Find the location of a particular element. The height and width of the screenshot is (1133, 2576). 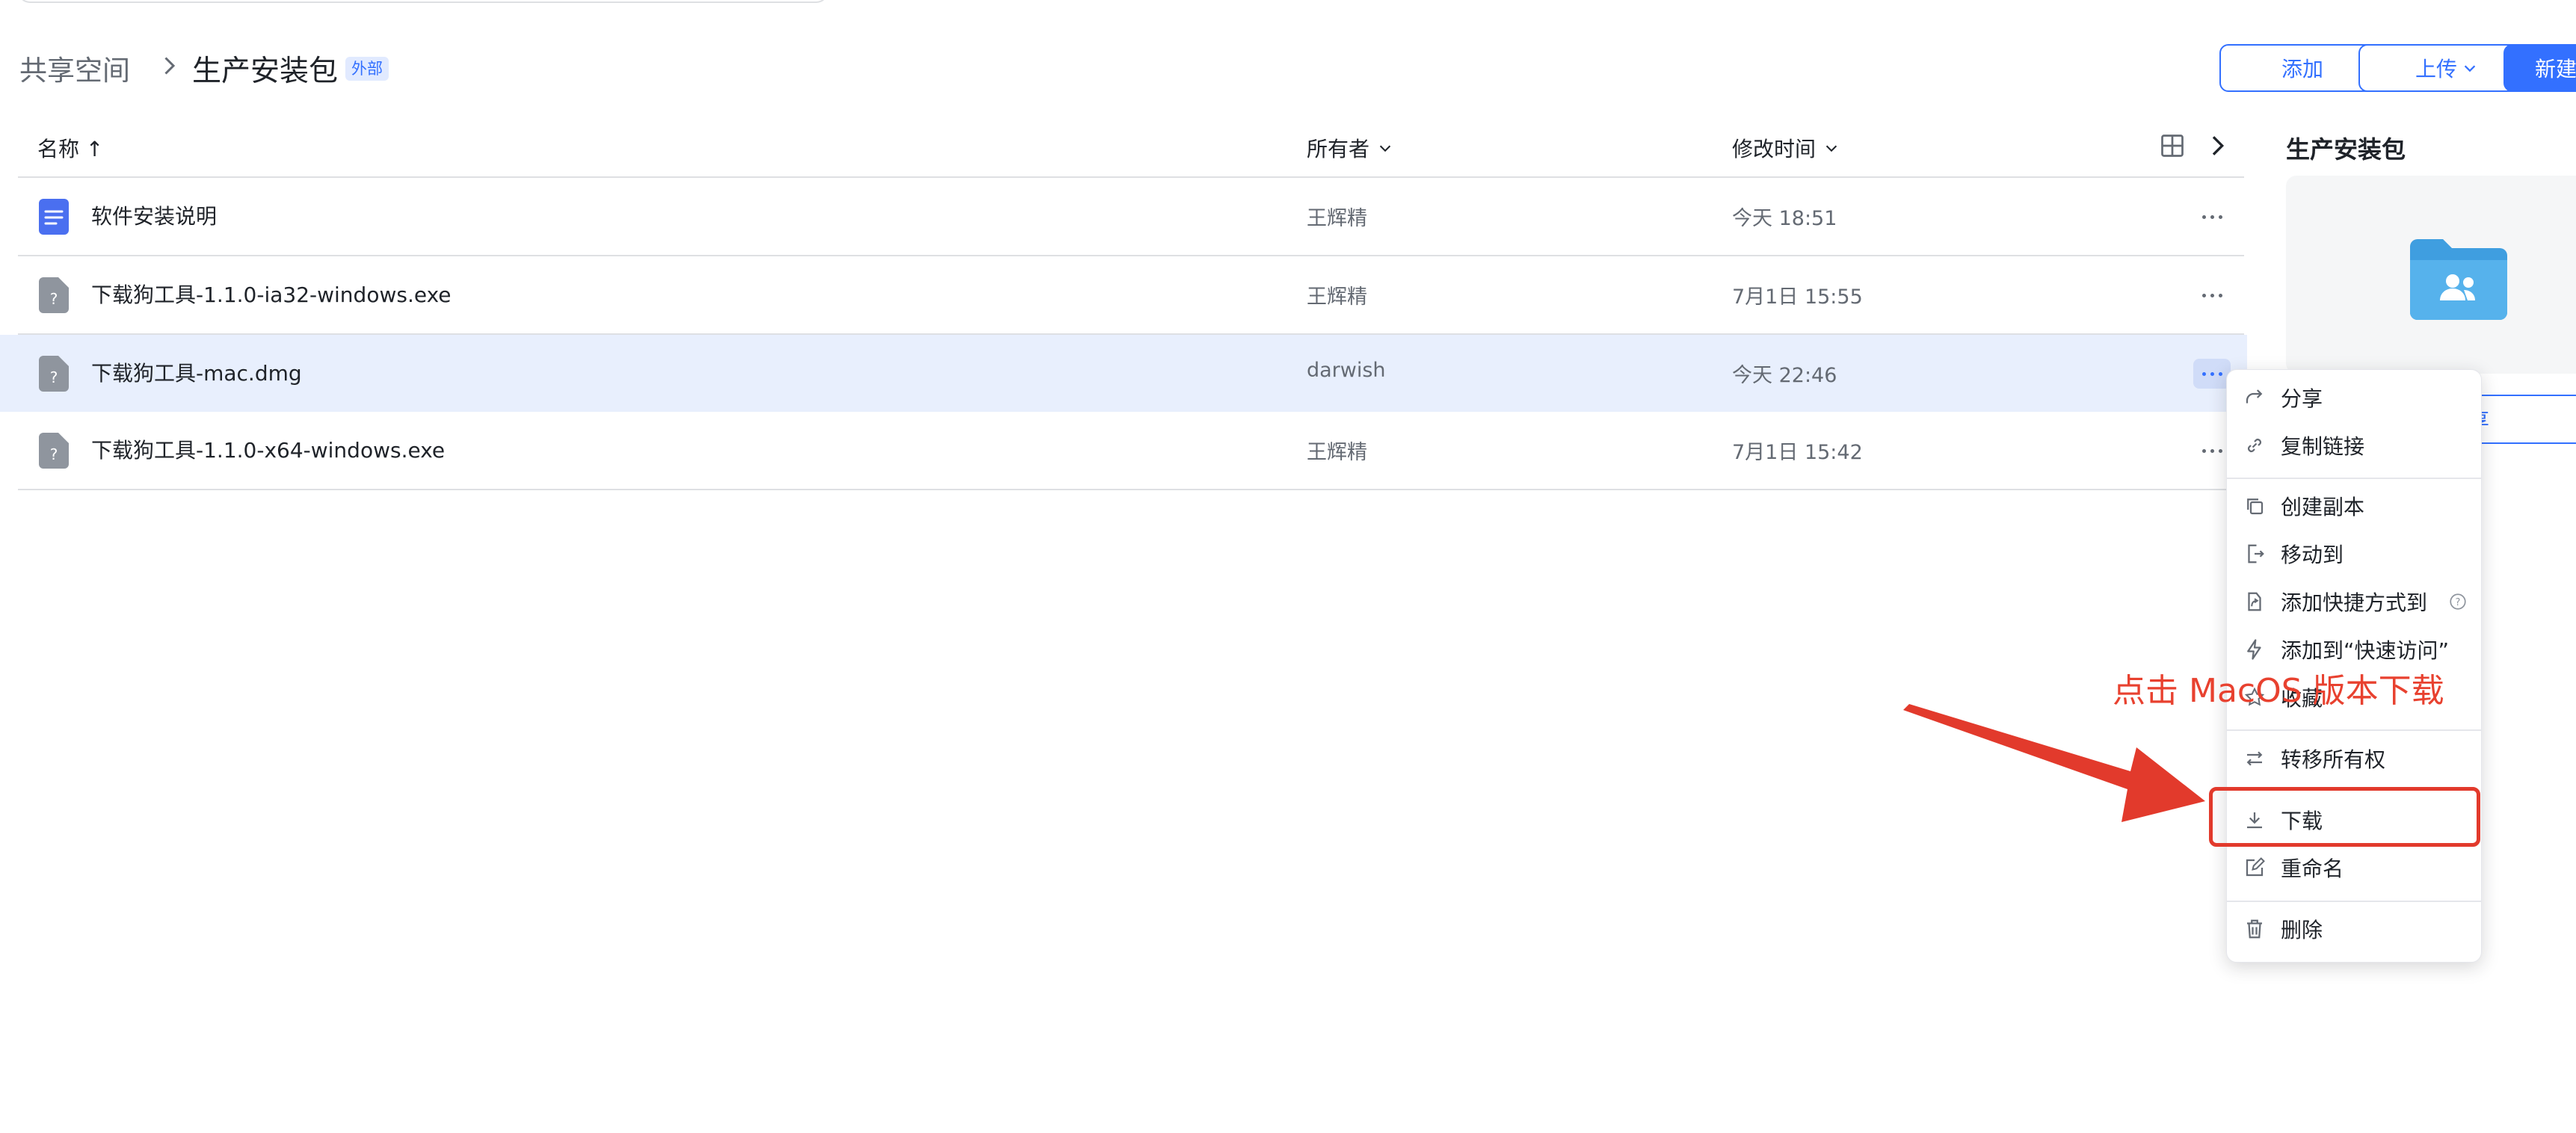

external-badge: 外部 is located at coordinates (367, 69).